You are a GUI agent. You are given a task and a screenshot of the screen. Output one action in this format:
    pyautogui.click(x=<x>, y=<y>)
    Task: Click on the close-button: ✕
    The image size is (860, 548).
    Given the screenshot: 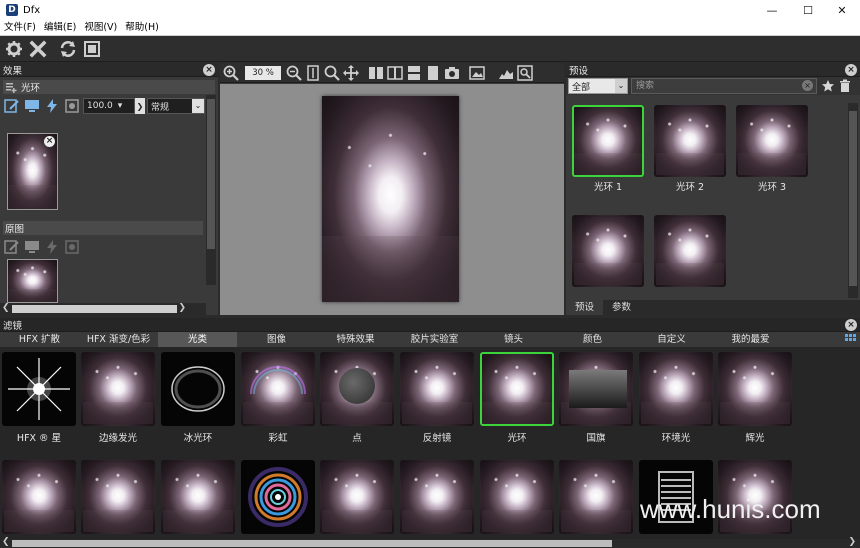 What is the action you would take?
    pyautogui.click(x=842, y=10)
    